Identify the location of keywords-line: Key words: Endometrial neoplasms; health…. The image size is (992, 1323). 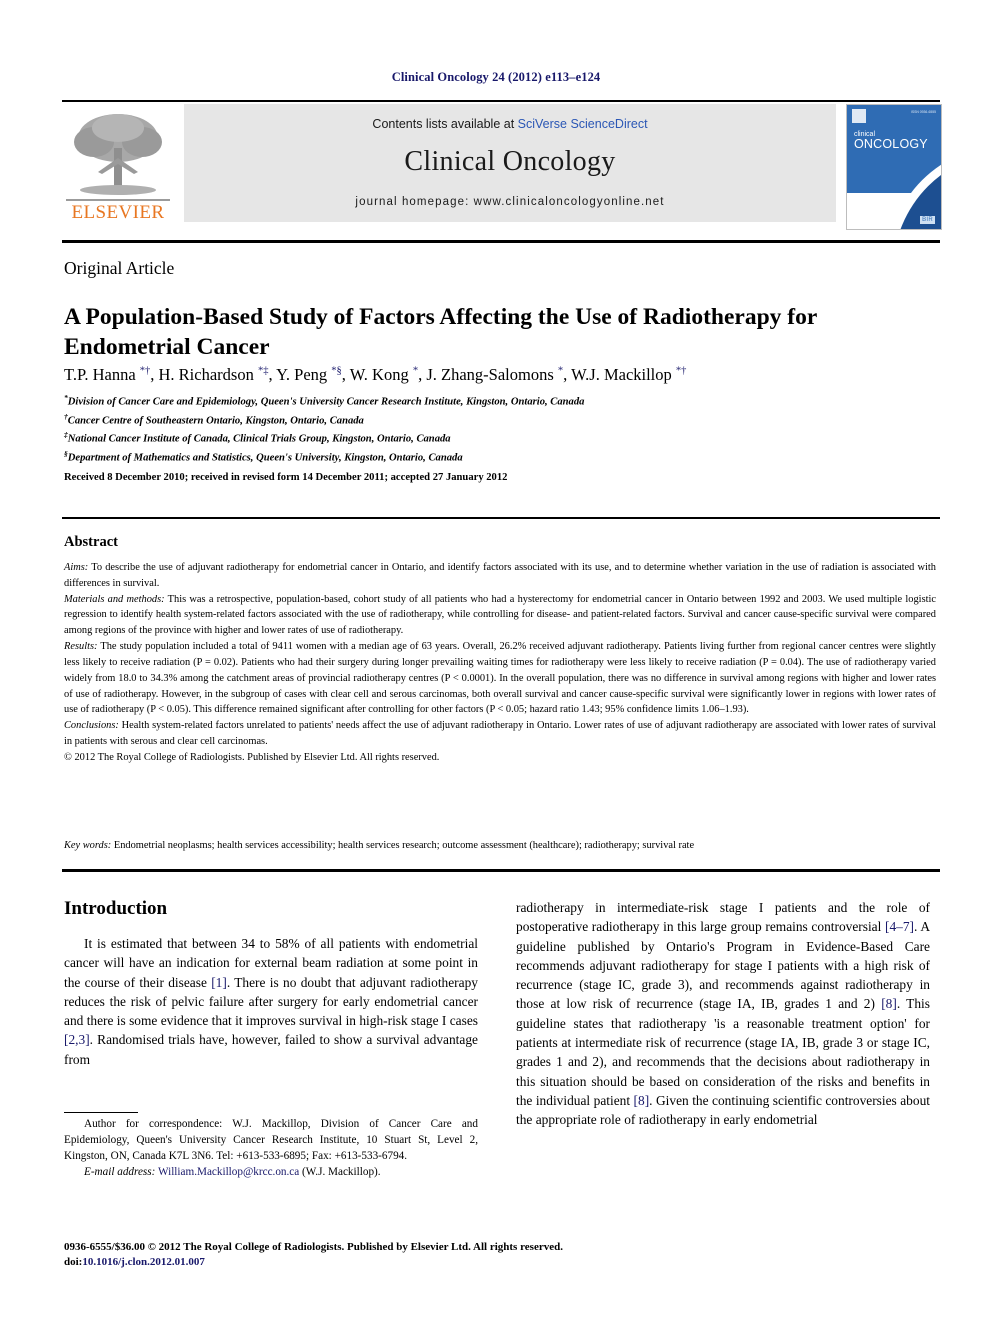
(500, 845).